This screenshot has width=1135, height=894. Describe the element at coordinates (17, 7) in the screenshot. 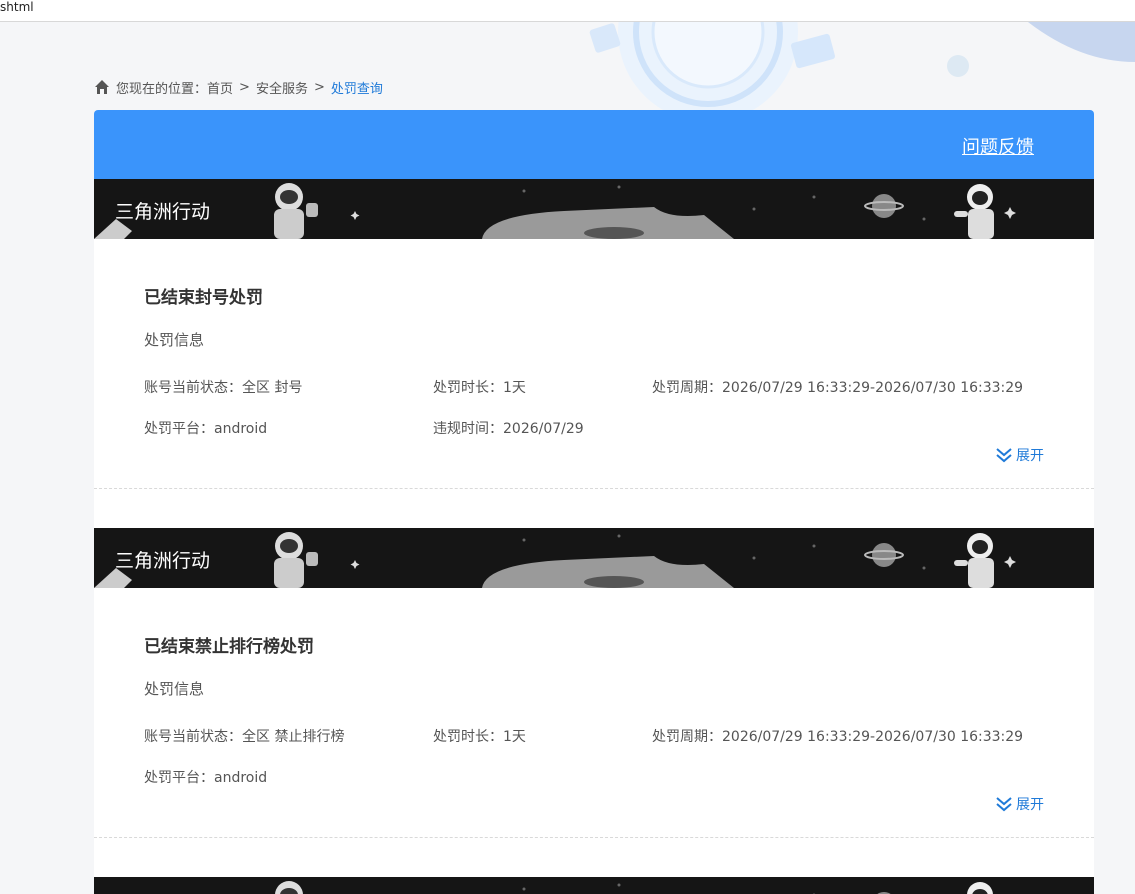

I see `browser-tab-title: shtml` at that location.